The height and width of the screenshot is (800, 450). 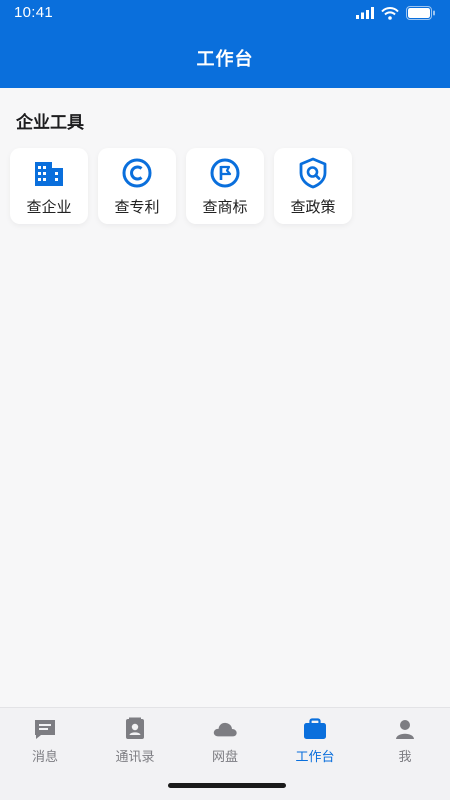 I want to click on wifi-icon, so click(x=390, y=13).